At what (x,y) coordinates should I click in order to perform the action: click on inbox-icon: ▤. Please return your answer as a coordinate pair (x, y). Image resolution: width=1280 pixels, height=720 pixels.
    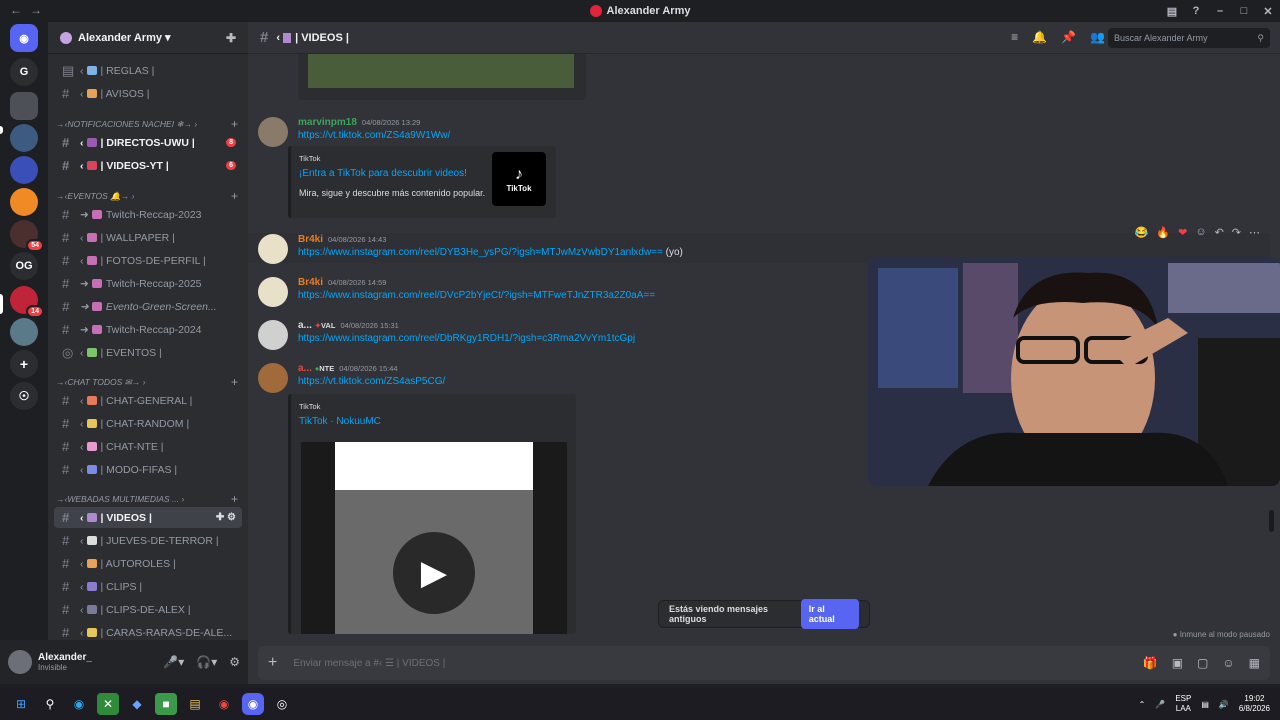
    Looking at the image, I should click on (1172, 11).